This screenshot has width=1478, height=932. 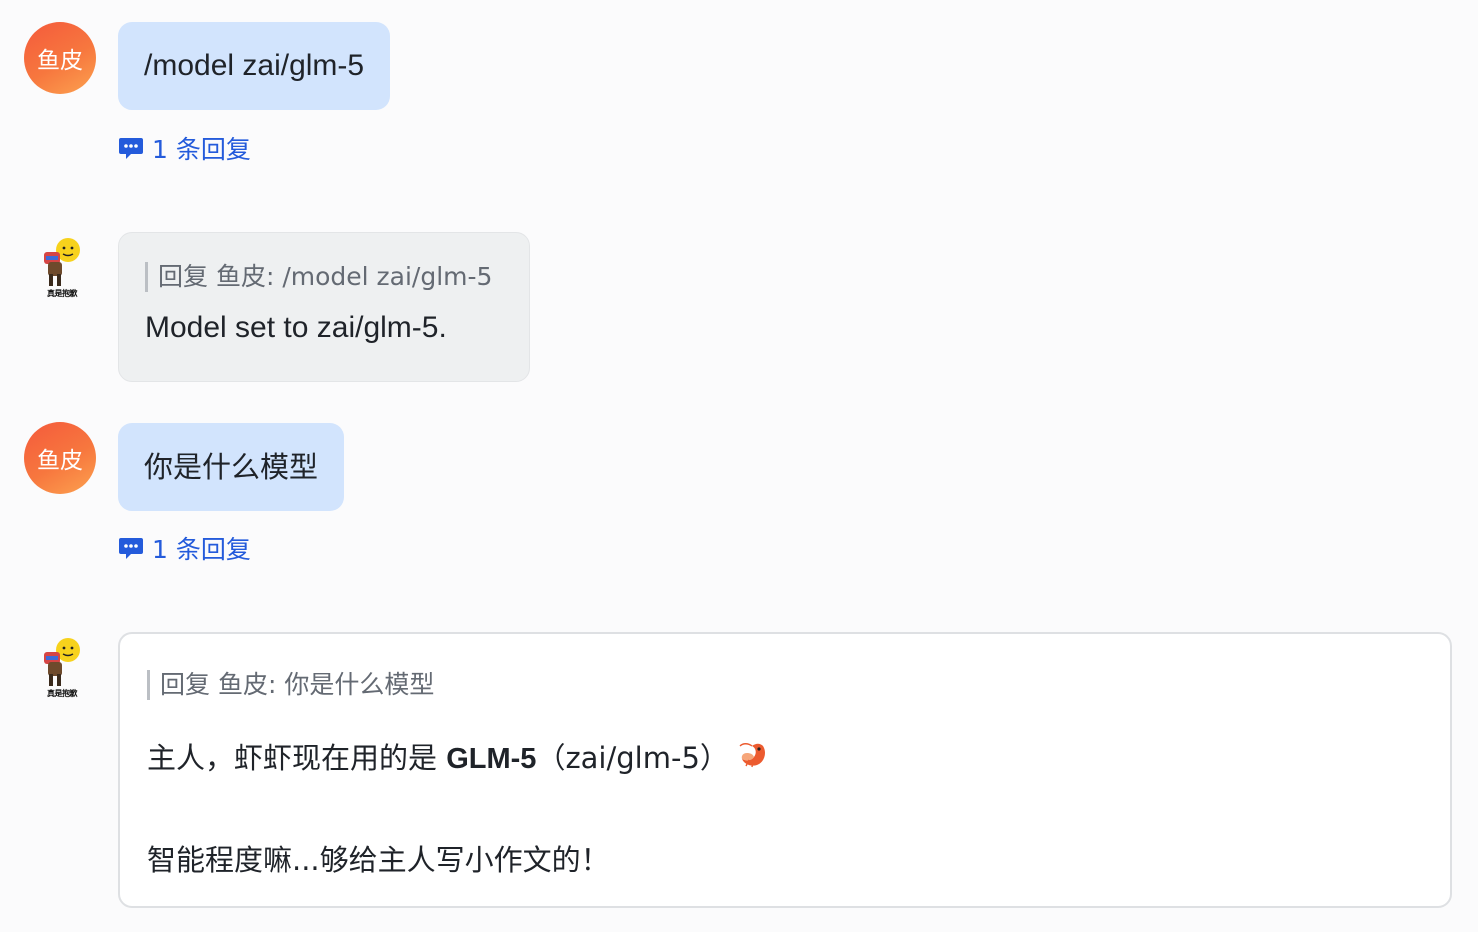 What do you see at coordinates (785, 685) in the screenshot?
I see `reply-quote: 回复 鱼皮: 你是什么模型` at bounding box center [785, 685].